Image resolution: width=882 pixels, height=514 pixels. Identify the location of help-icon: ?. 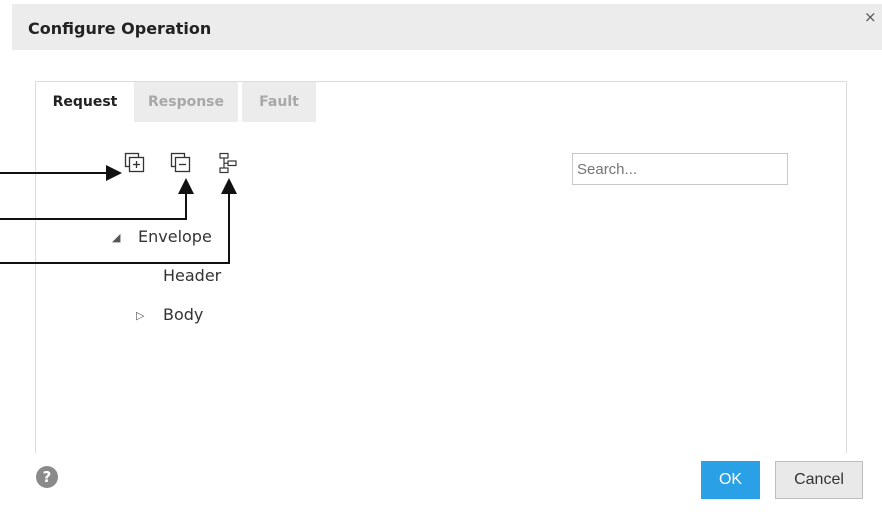
(47, 477).